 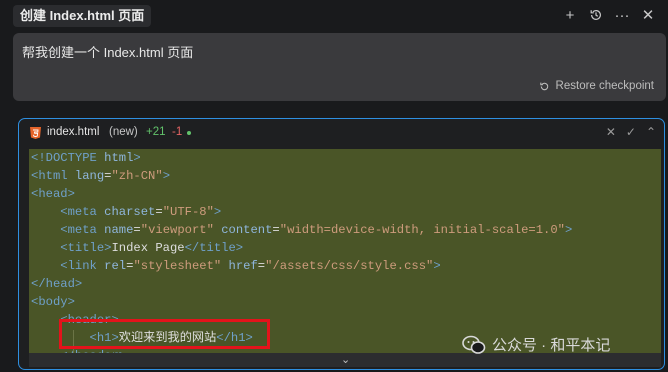 What do you see at coordinates (570, 16) in the screenshot?
I see `plus-icon: +` at bounding box center [570, 16].